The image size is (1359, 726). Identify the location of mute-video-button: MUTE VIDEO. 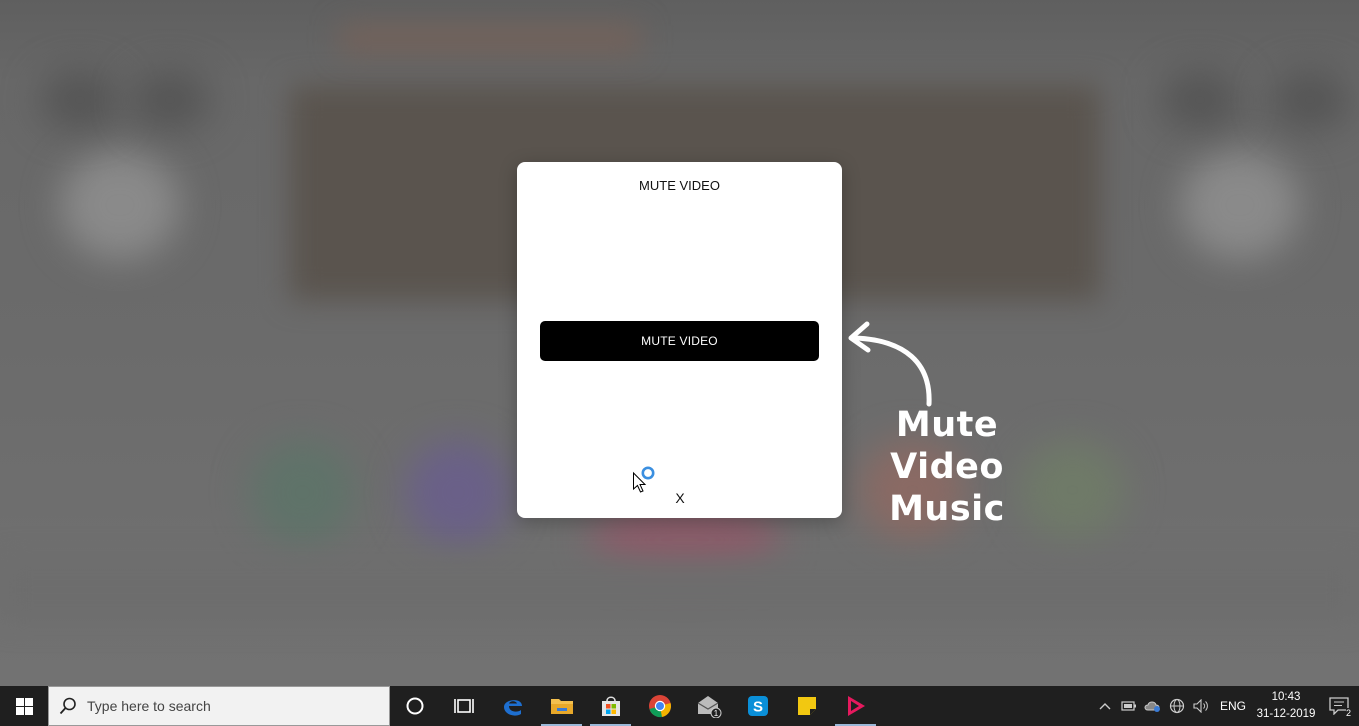
(679, 341).